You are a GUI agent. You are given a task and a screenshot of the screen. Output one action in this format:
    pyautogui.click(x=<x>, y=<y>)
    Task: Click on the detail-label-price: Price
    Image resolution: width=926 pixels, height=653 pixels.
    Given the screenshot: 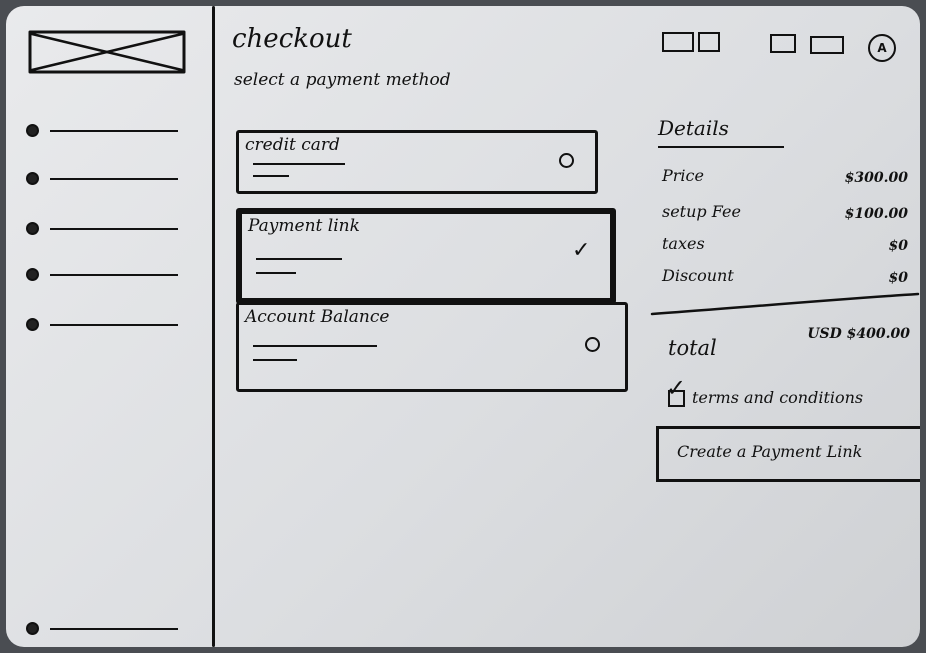 What is the action you would take?
    pyautogui.click(x=683, y=175)
    